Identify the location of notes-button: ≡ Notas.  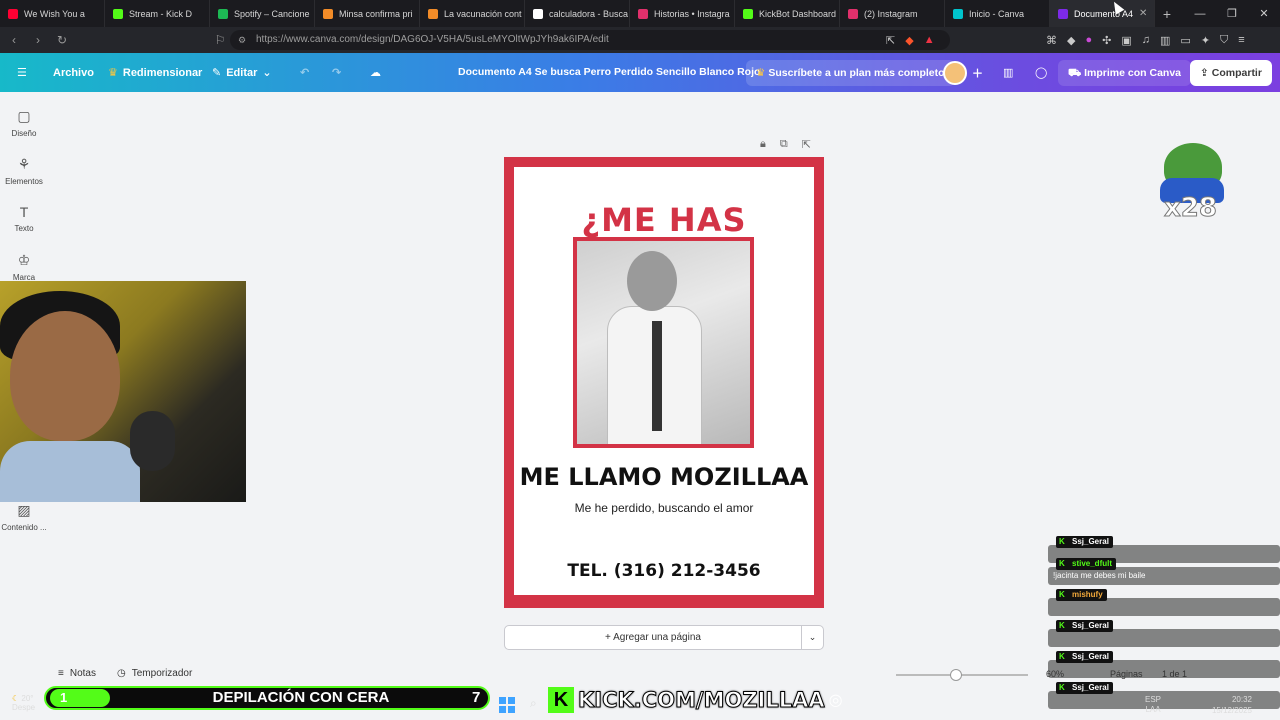
(77, 673).